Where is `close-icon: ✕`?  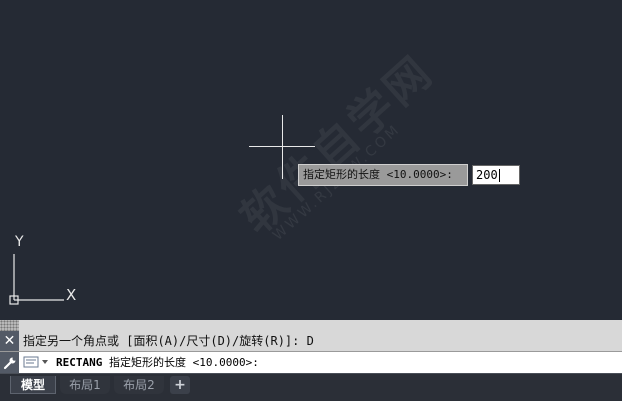 close-icon: ✕ is located at coordinates (9, 341).